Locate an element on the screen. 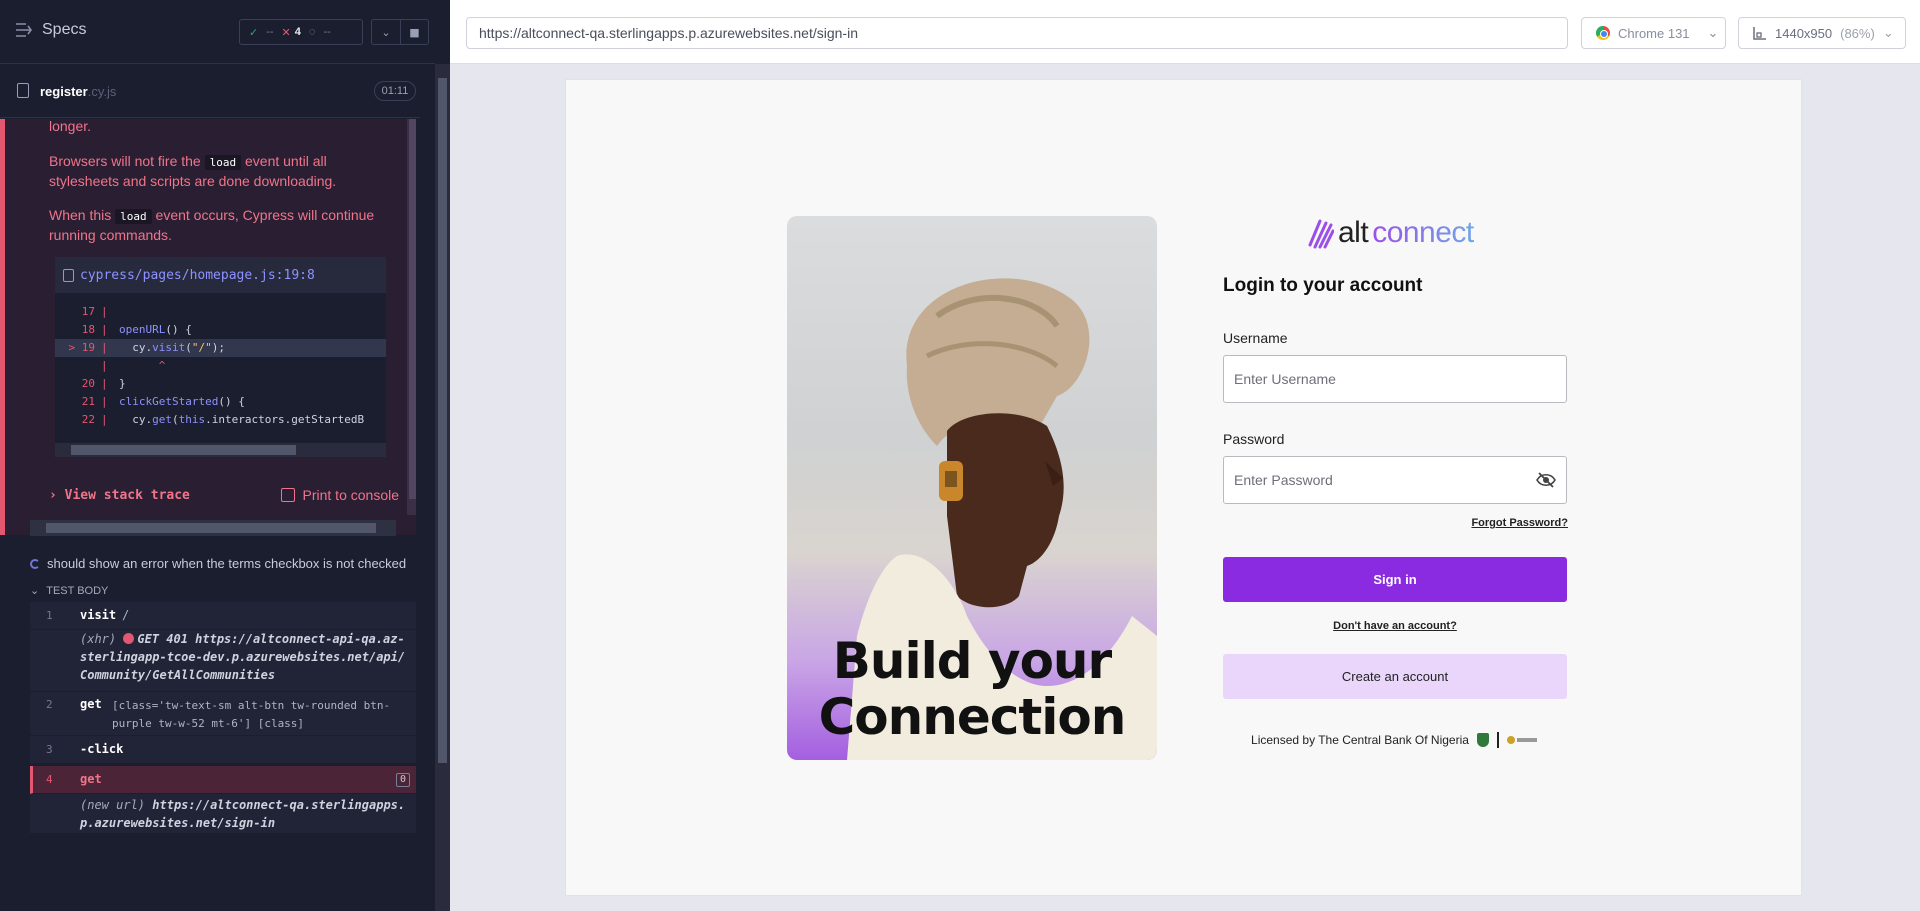  error-actions: › View stack trace Print to console is located at coordinates (224, 495).